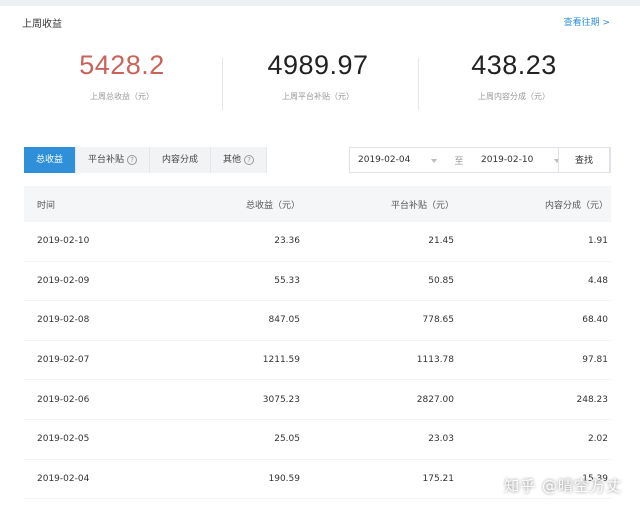  I want to click on cell-subsidy: 23.03, so click(441, 439).